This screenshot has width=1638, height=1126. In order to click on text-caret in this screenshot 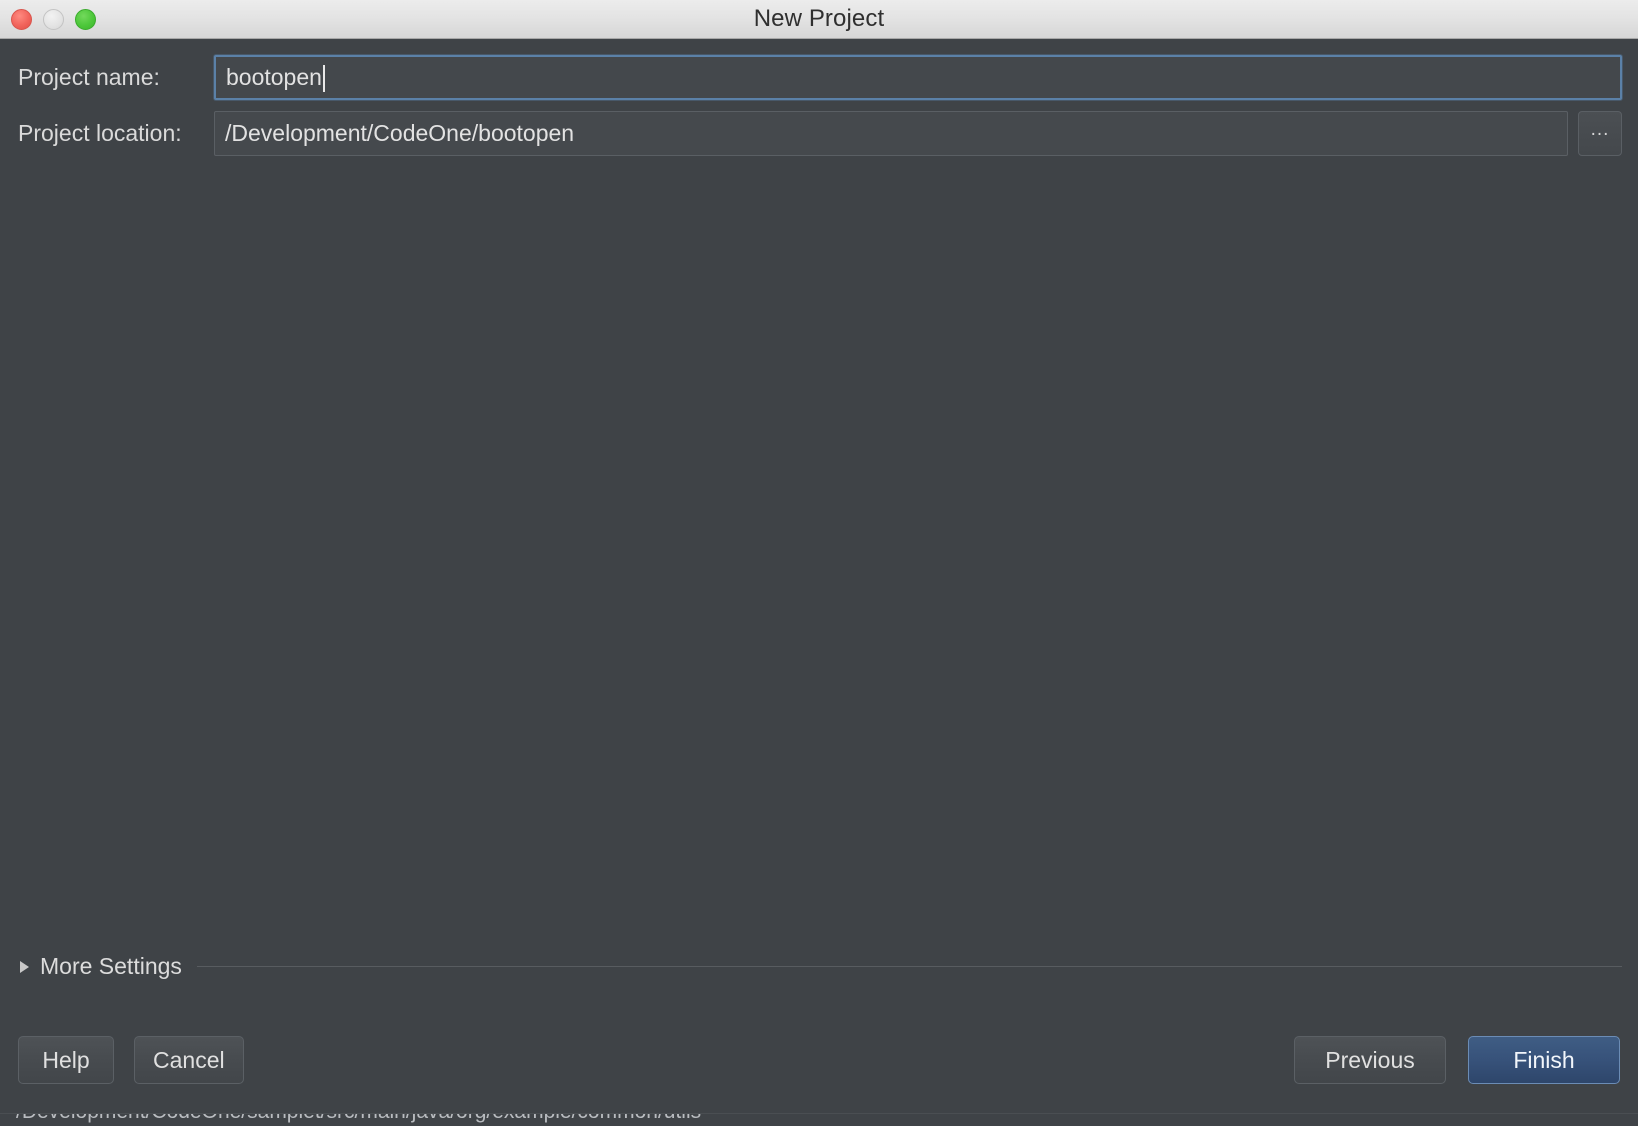, I will do `click(323, 78)`.